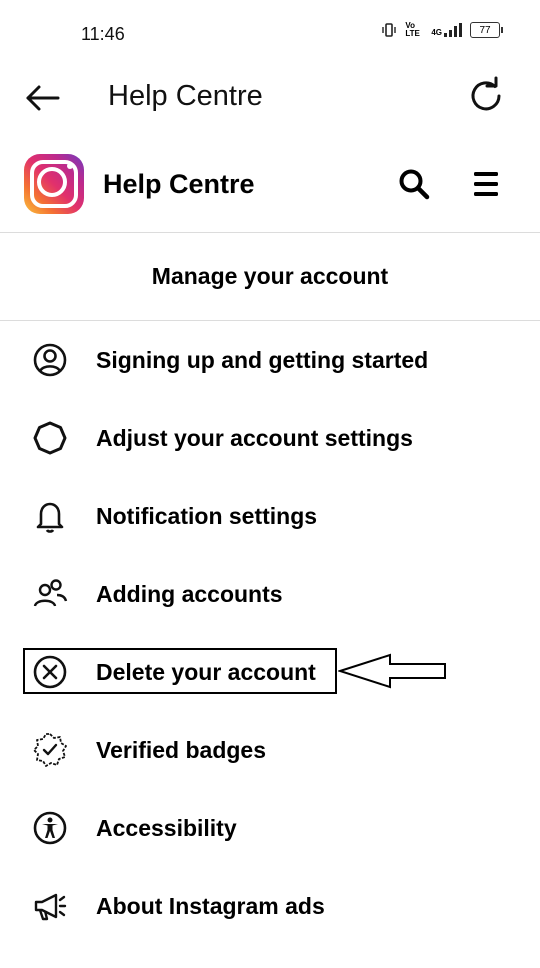 This screenshot has height=968, width=540. Describe the element at coordinates (412, 29) in the screenshot. I see `volte-indicator: Vo LTE` at that location.